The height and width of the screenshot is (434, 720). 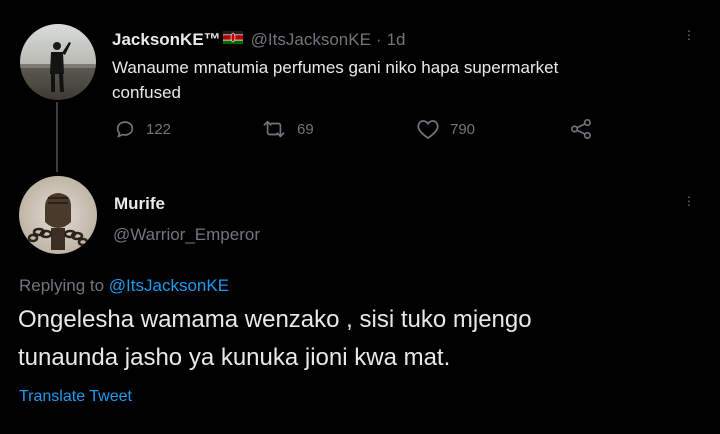 What do you see at coordinates (305, 129) in the screenshot?
I see `retweet-count: 69` at bounding box center [305, 129].